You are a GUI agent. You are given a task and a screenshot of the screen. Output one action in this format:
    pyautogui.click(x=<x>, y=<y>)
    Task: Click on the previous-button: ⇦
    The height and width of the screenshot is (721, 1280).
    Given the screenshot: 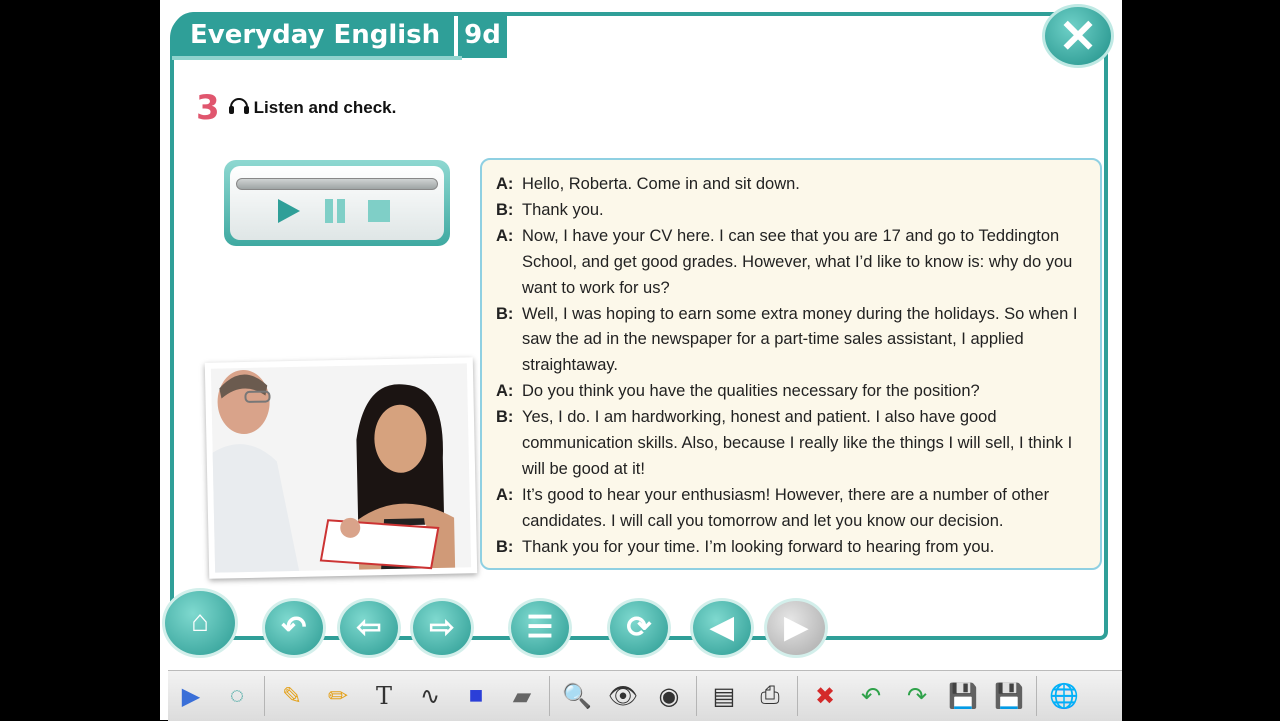 What is the action you would take?
    pyautogui.click(x=369, y=628)
    